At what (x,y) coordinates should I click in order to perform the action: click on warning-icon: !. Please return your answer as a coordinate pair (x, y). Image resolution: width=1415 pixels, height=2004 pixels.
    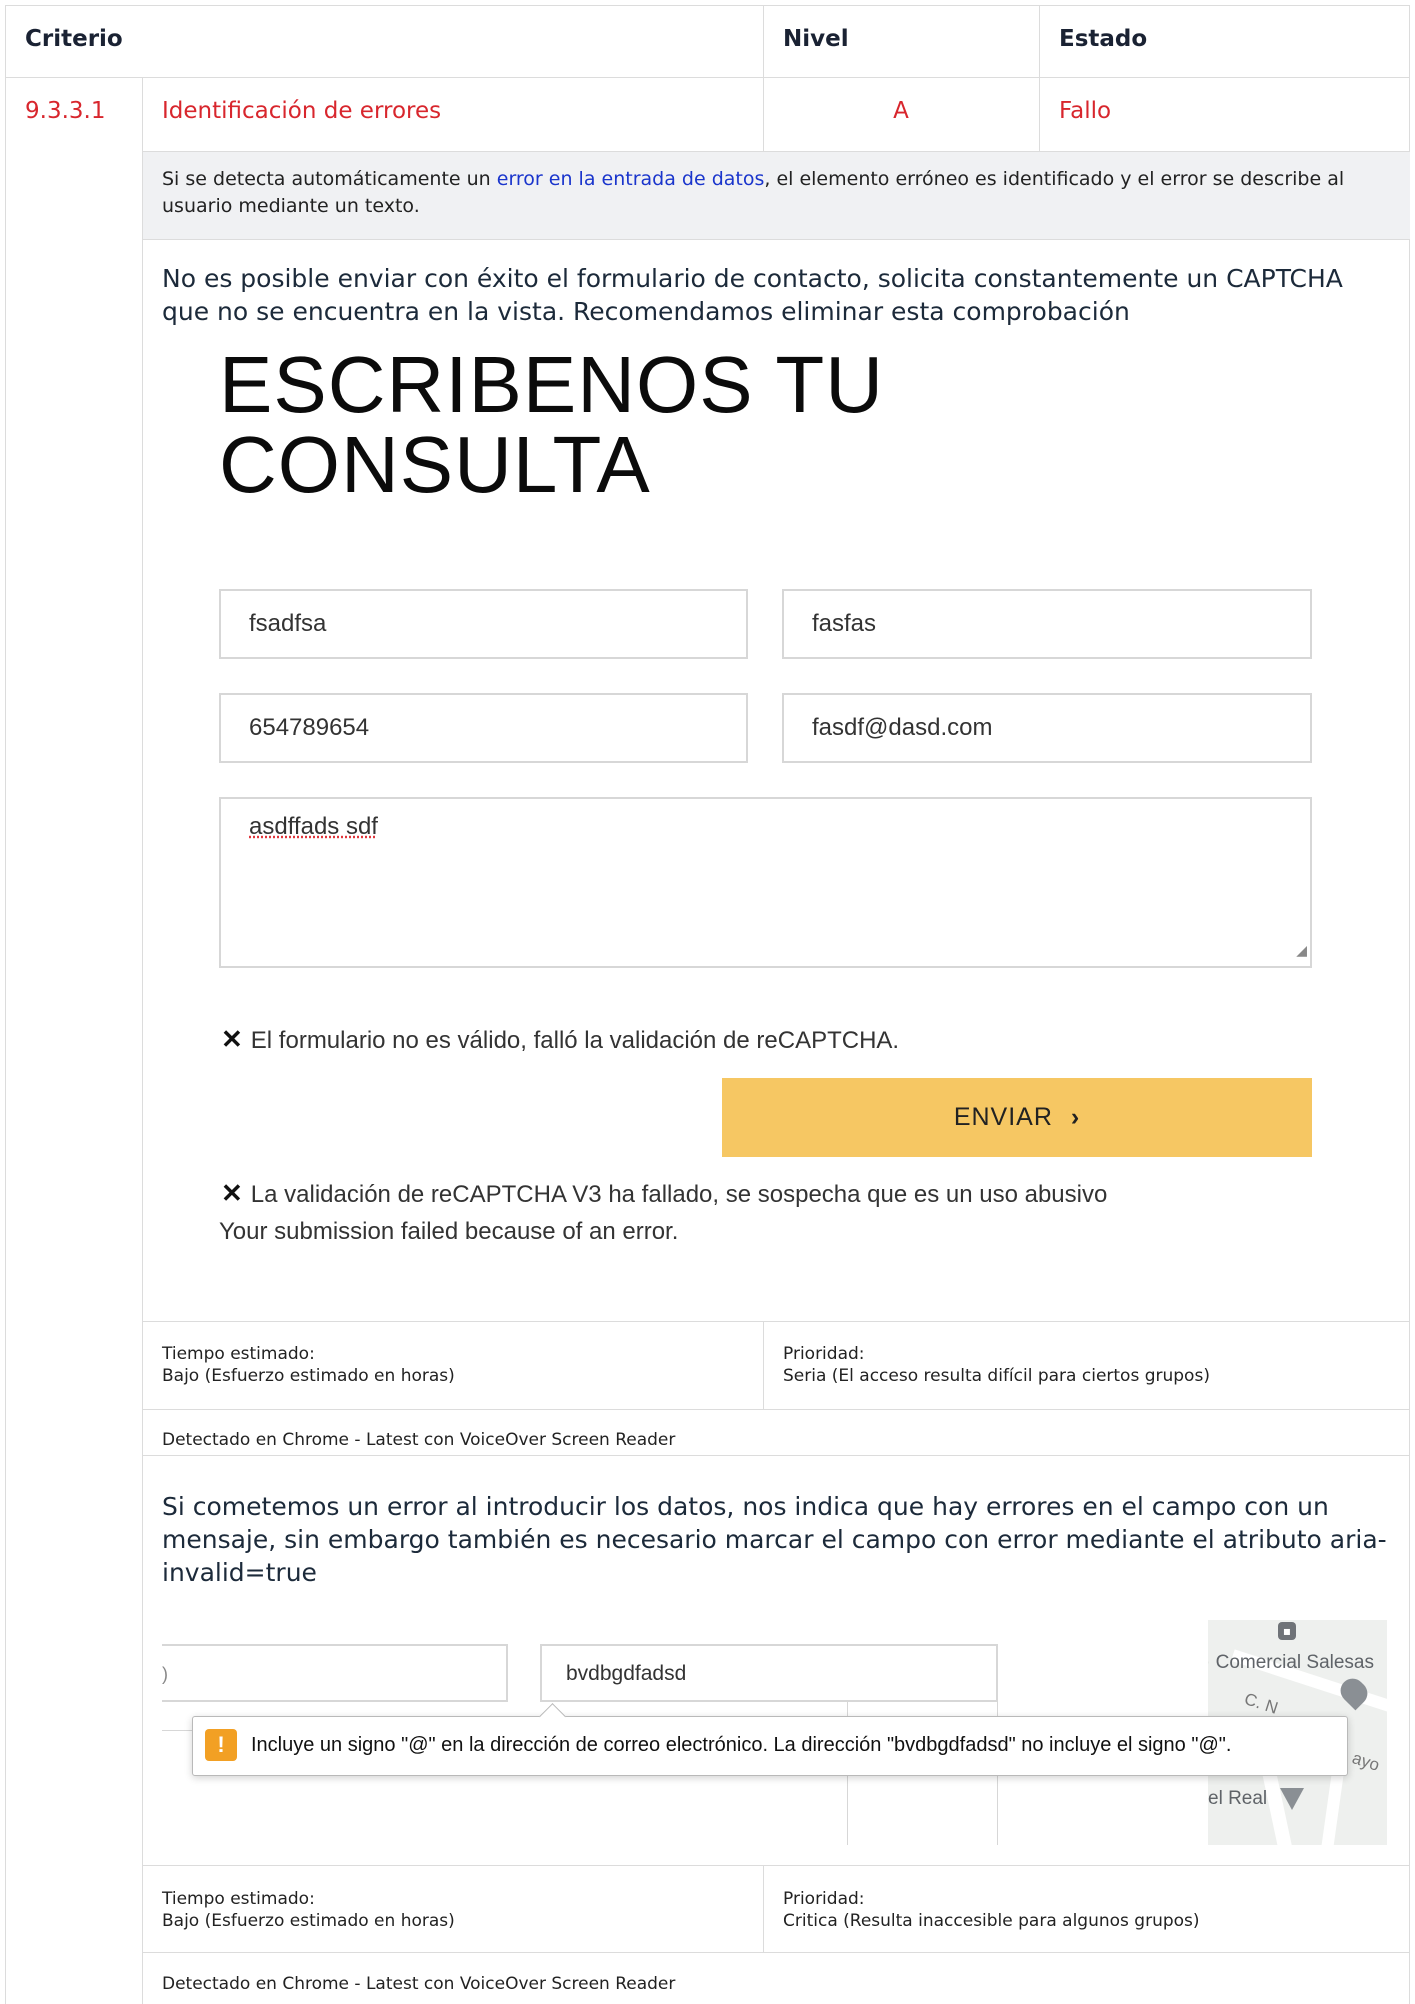
    Looking at the image, I should click on (221, 1745).